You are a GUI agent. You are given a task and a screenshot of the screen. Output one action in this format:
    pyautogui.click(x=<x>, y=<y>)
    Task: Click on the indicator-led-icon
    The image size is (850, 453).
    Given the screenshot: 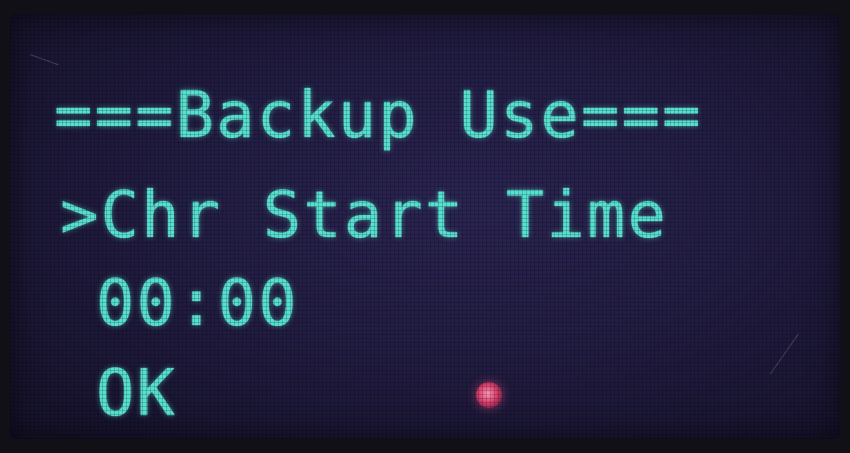 What is the action you would take?
    pyautogui.click(x=489, y=395)
    